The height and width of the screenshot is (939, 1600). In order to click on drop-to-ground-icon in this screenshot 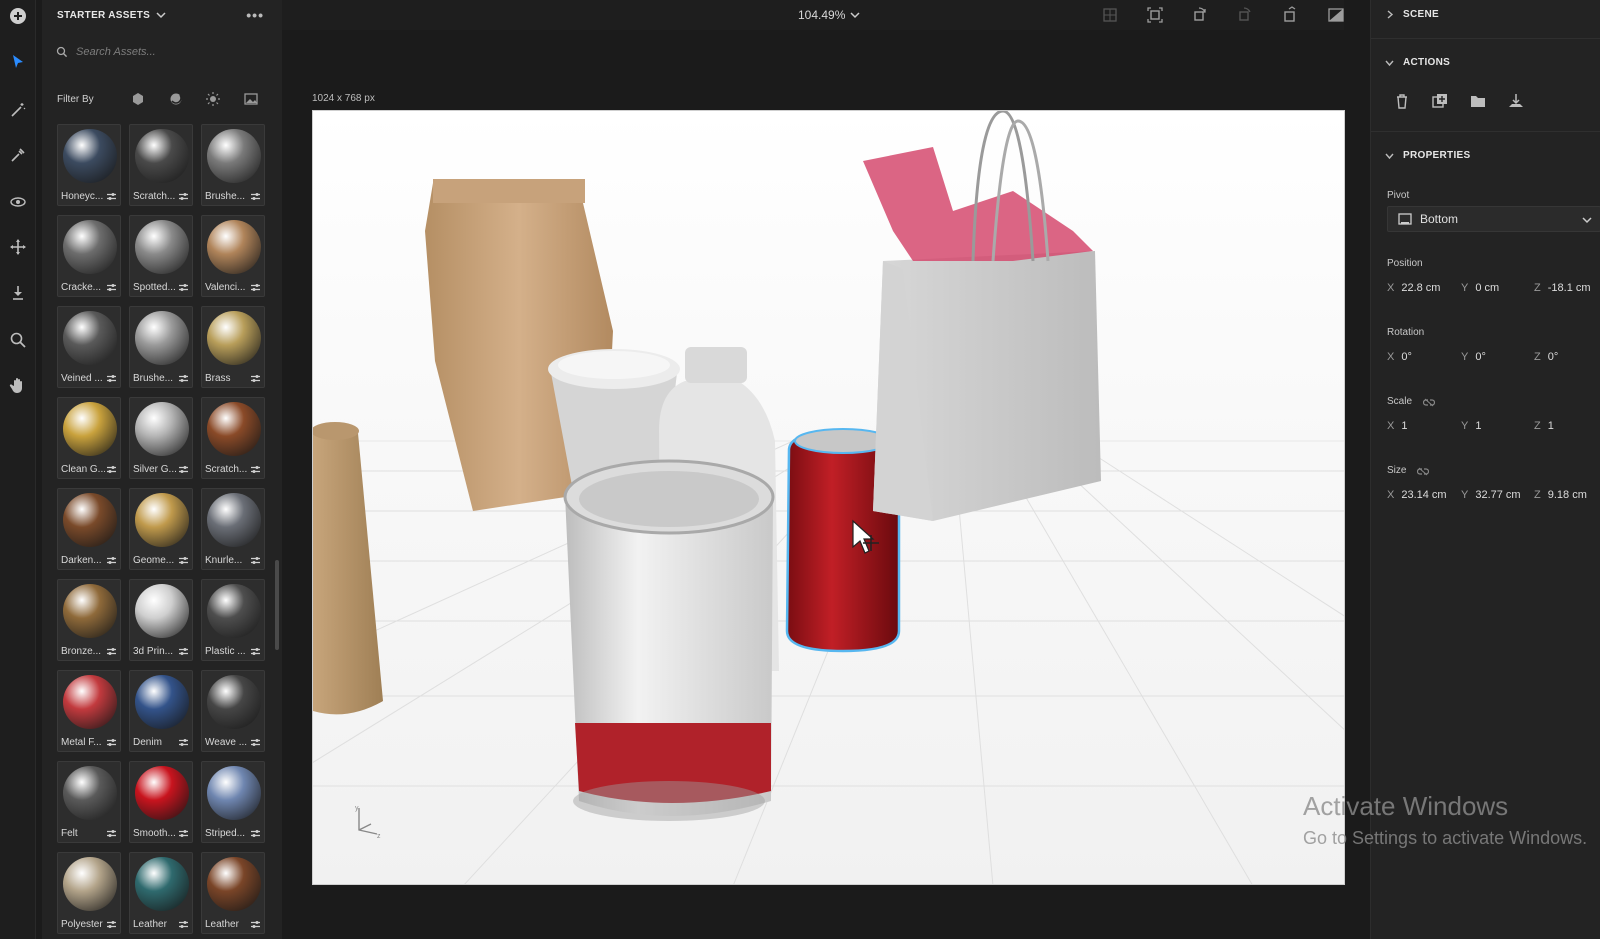, I will do `click(18, 293)`.